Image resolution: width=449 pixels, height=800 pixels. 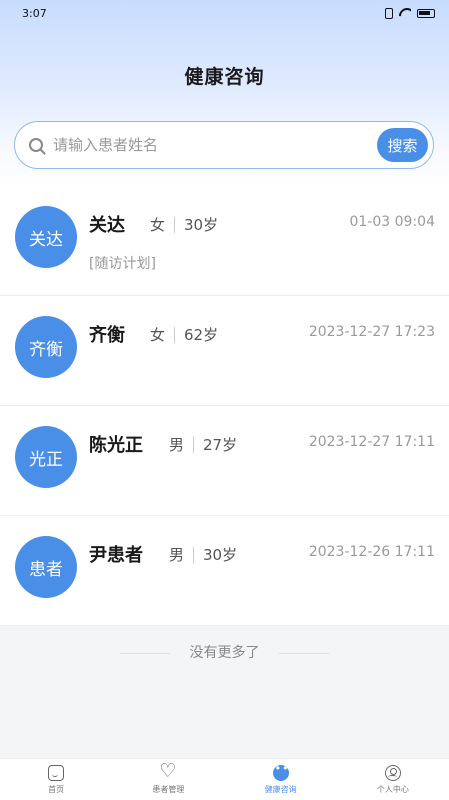 What do you see at coordinates (371, 442) in the screenshot?
I see `consult-datetime: 2023-12-27 17:11` at bounding box center [371, 442].